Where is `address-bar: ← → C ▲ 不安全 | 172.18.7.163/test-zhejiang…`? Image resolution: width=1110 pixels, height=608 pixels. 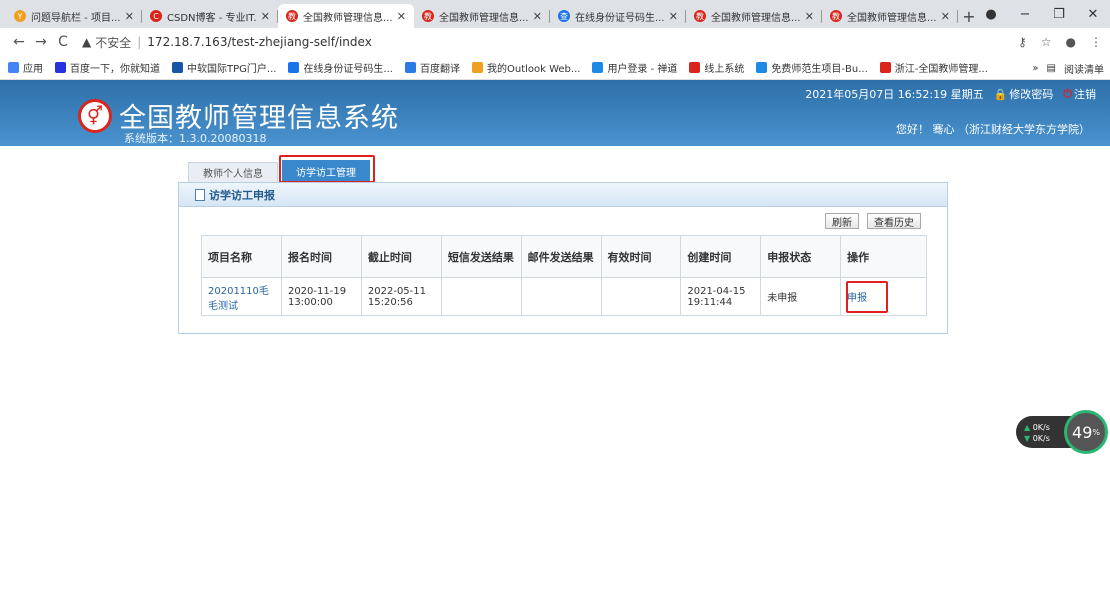 address-bar: ← → C ▲ 不安全 | 172.18.7.163/test-zhejiang… is located at coordinates (555, 42).